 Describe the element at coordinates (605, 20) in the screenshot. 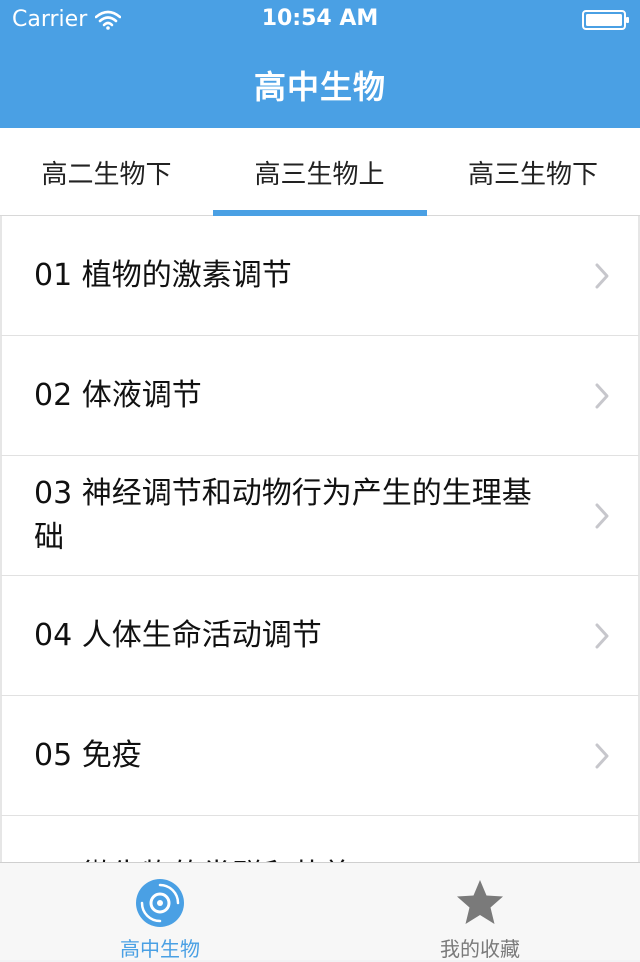

I see `battery-icon` at that location.